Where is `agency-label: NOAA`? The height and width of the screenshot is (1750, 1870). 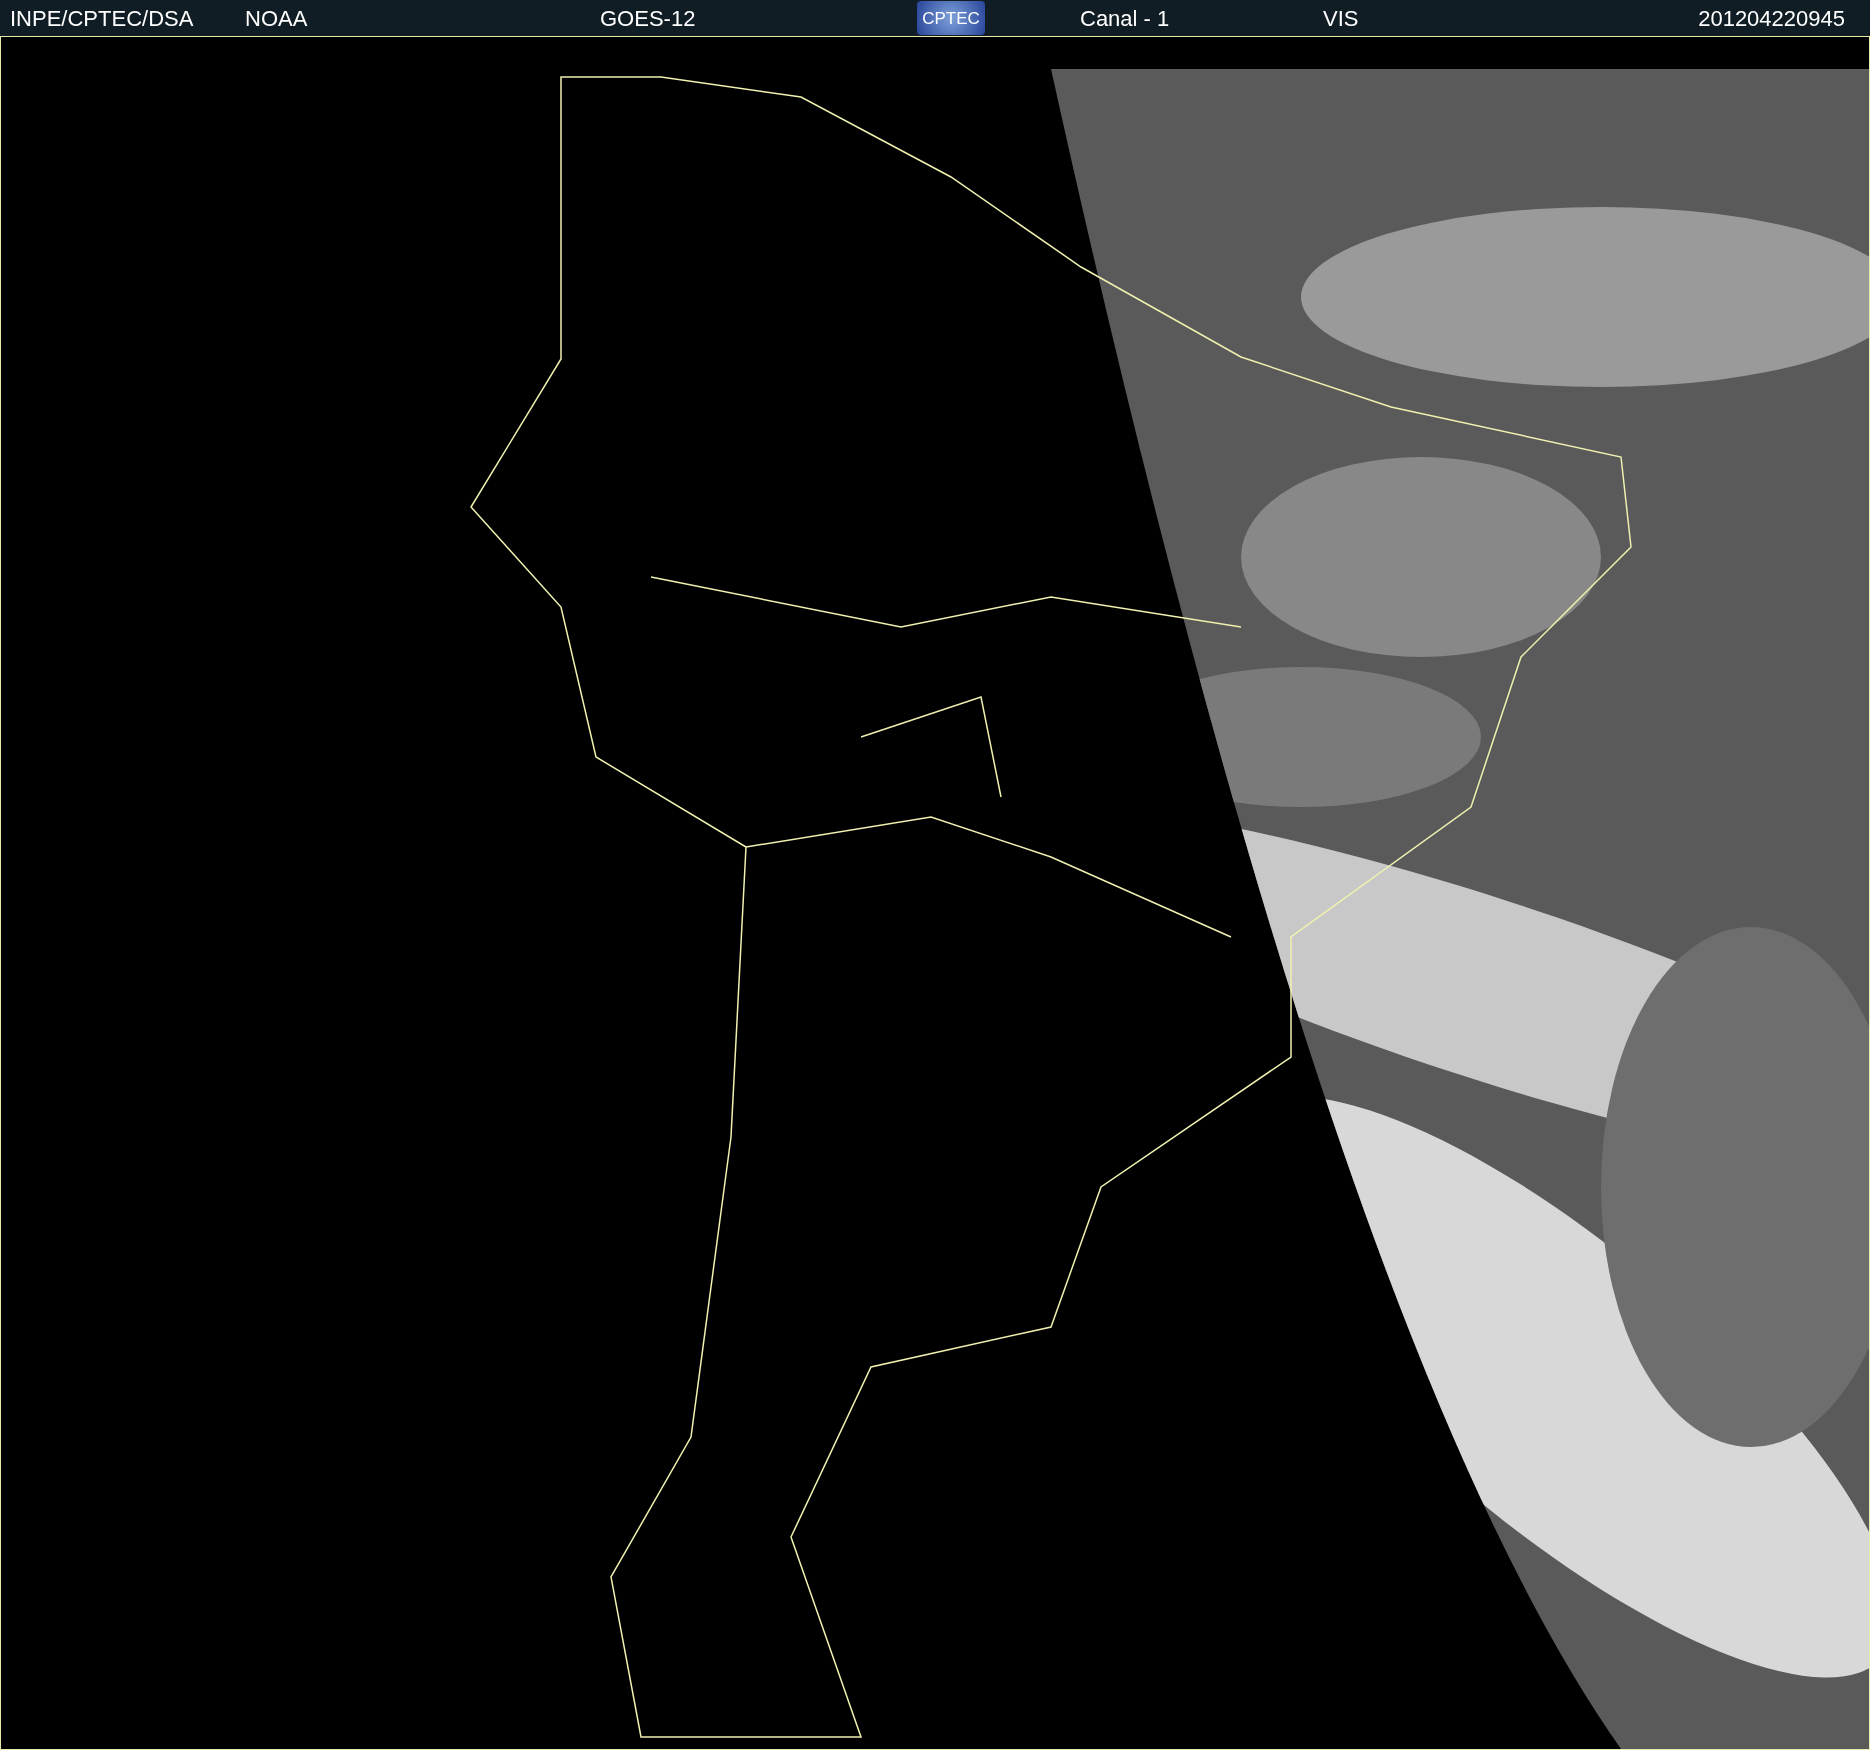 agency-label: NOAA is located at coordinates (276, 18).